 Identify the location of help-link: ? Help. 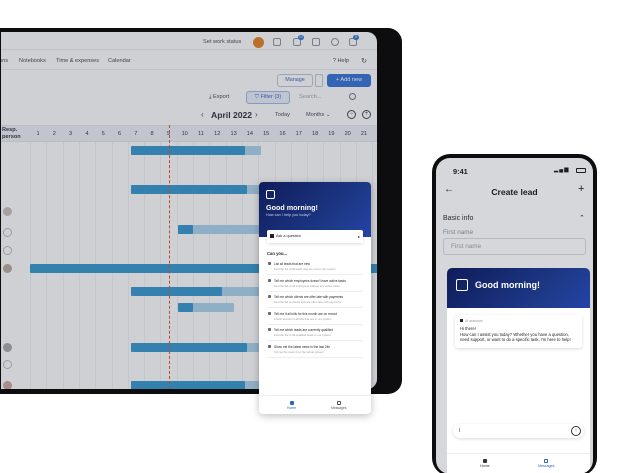
(341, 61).